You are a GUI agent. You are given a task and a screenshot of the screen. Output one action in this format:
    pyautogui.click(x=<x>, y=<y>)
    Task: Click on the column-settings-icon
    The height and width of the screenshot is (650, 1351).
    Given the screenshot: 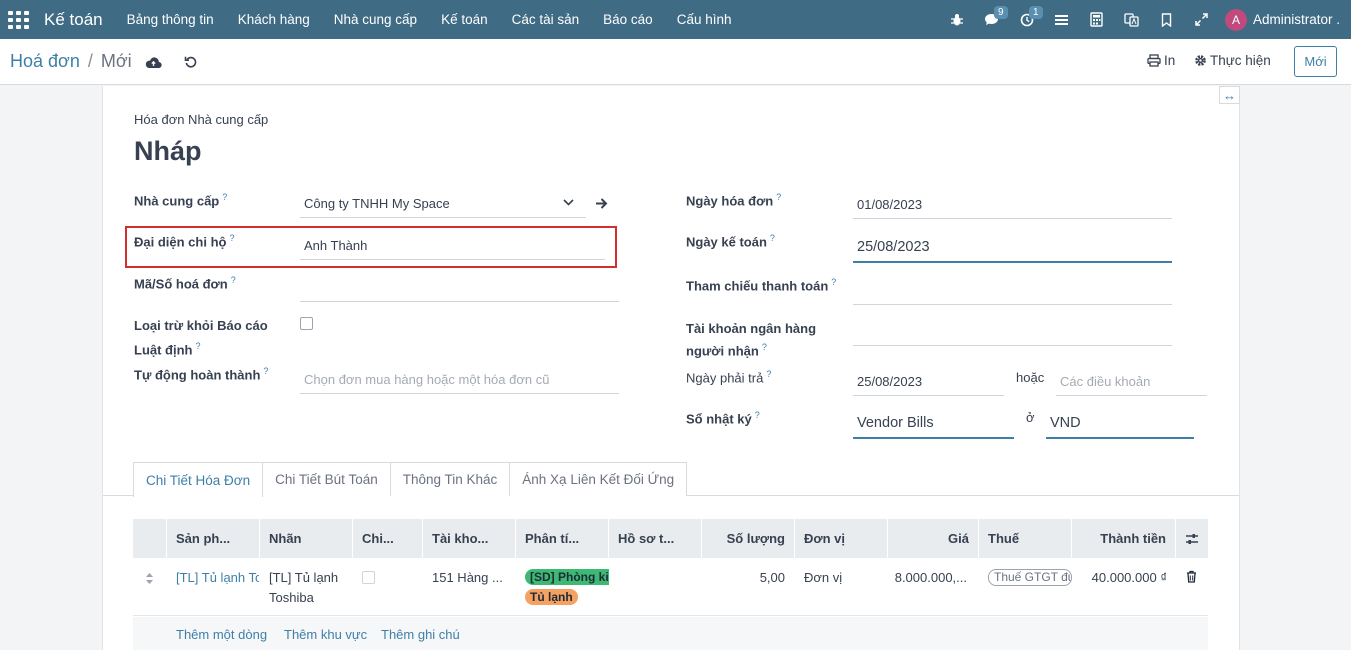 What is the action you would take?
    pyautogui.click(x=1191, y=538)
    